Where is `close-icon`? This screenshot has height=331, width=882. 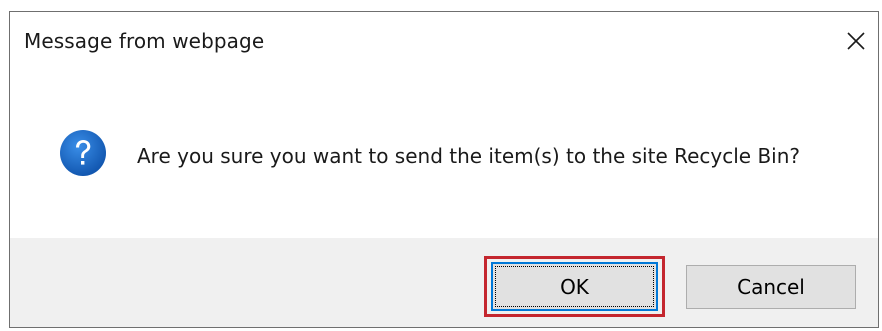 close-icon is located at coordinates (856, 41).